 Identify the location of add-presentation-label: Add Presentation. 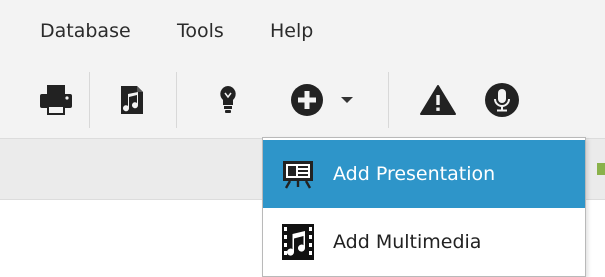
(414, 174).